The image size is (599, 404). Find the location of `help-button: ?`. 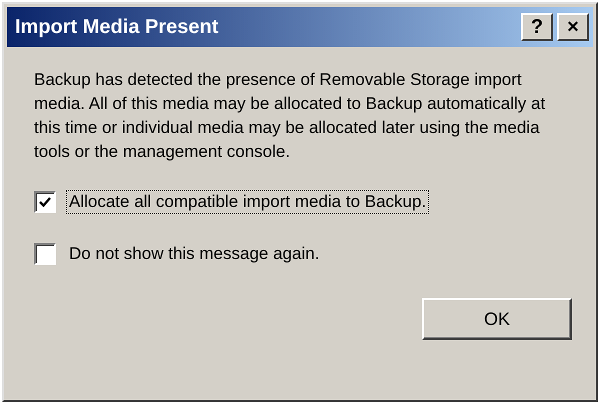

help-button: ? is located at coordinates (537, 27).